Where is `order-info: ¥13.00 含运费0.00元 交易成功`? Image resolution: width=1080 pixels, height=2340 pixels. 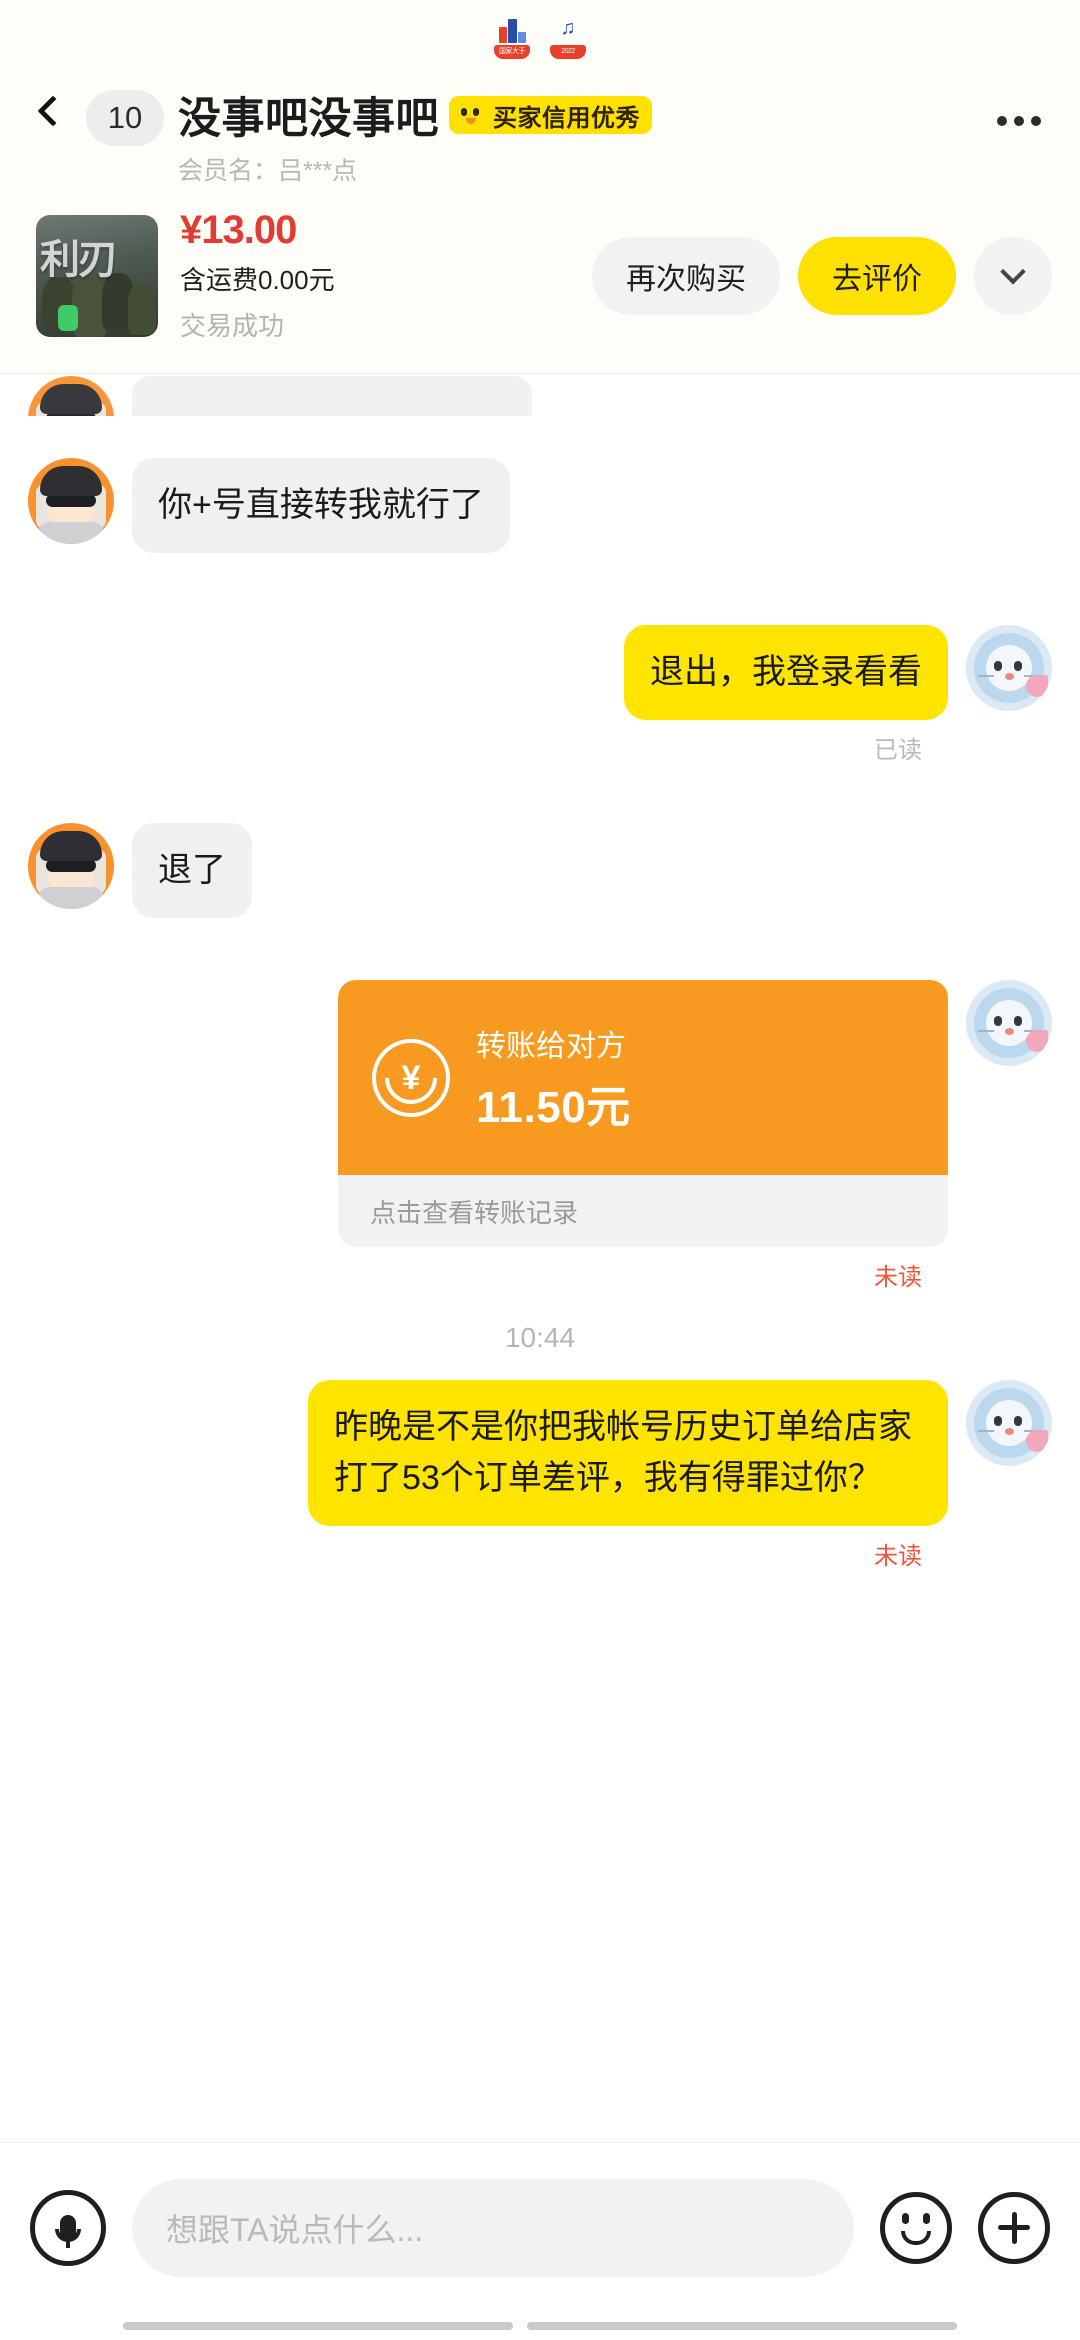
order-info: ¥13.00 含运费0.00元 交易成功 is located at coordinates (305, 275).